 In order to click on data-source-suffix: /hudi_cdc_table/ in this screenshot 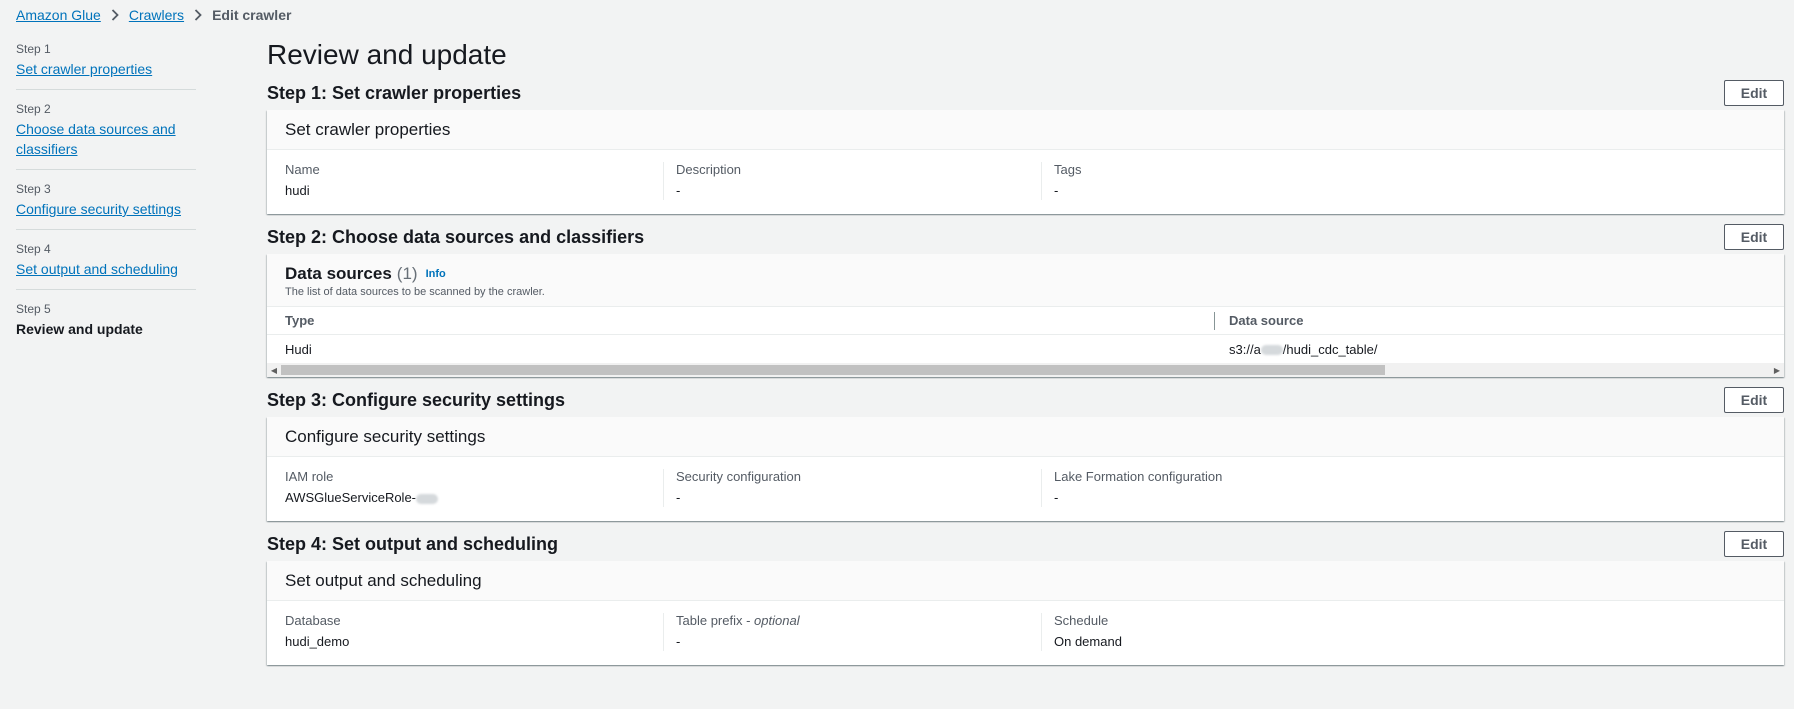, I will do `click(1330, 349)`.